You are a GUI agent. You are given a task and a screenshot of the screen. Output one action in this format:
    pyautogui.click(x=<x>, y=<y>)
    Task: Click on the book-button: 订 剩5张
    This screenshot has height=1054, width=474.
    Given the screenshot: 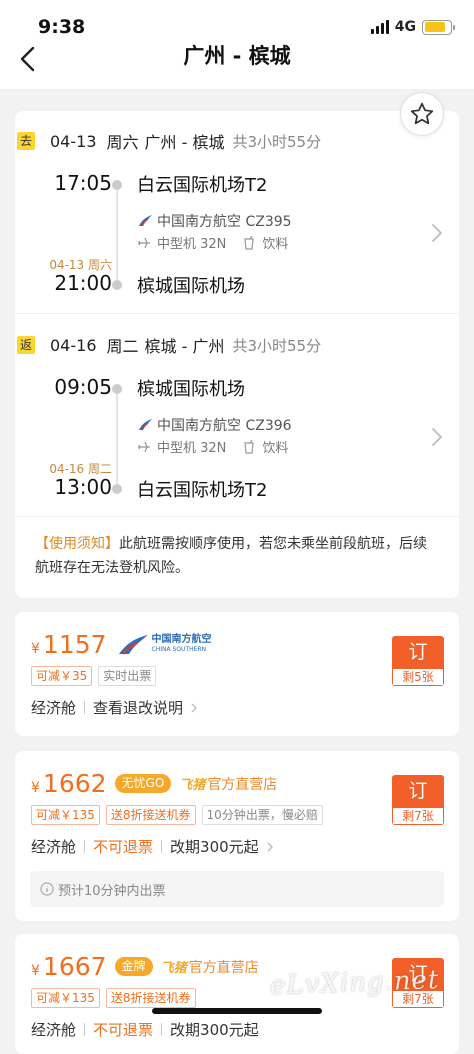 What is the action you would take?
    pyautogui.click(x=418, y=661)
    